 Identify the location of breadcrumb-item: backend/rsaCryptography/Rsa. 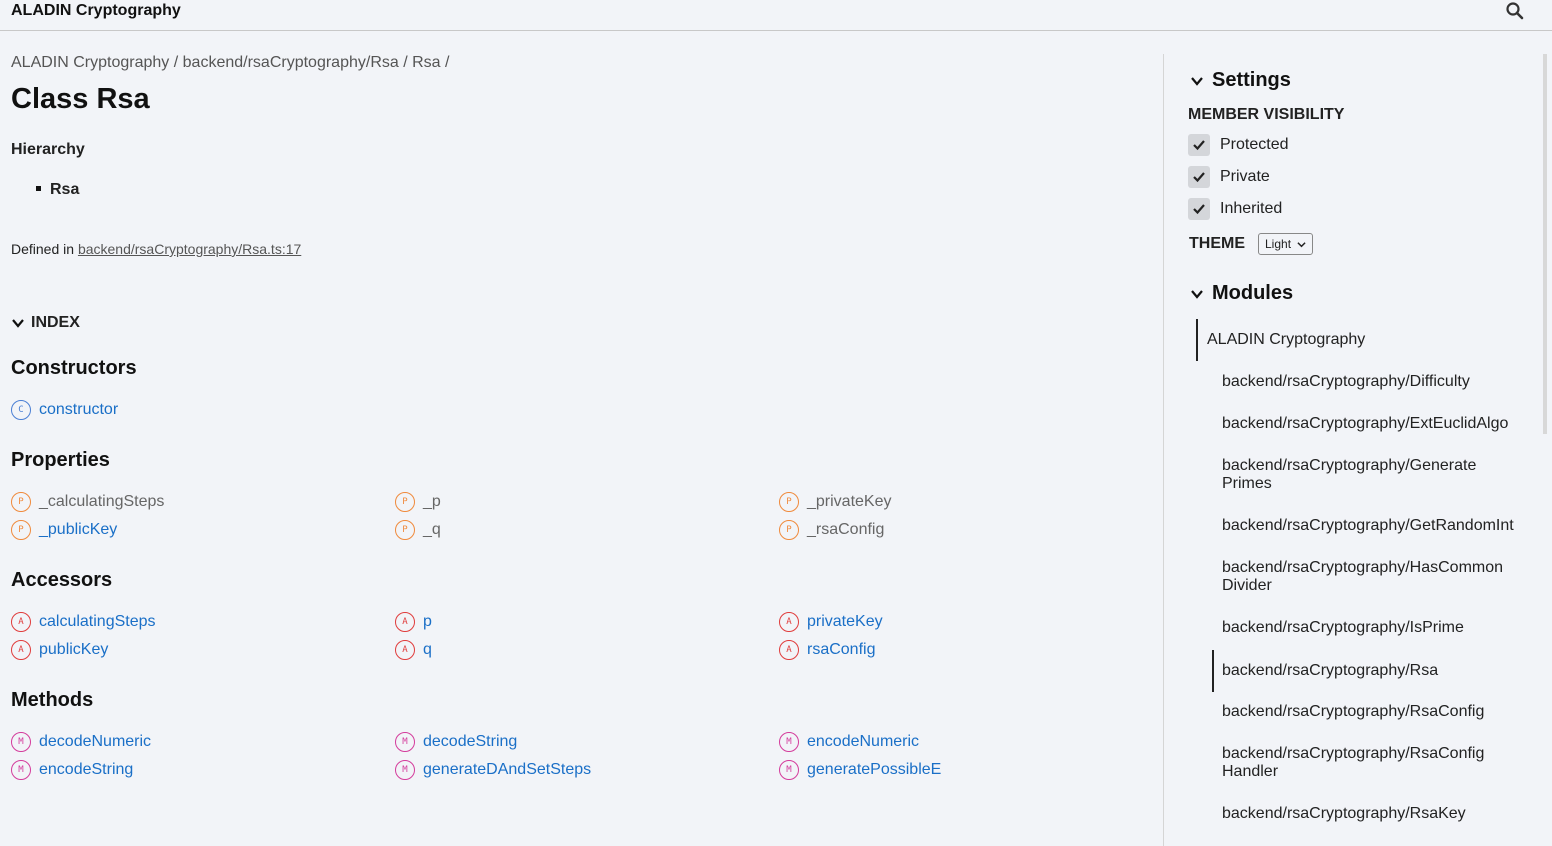
(291, 62).